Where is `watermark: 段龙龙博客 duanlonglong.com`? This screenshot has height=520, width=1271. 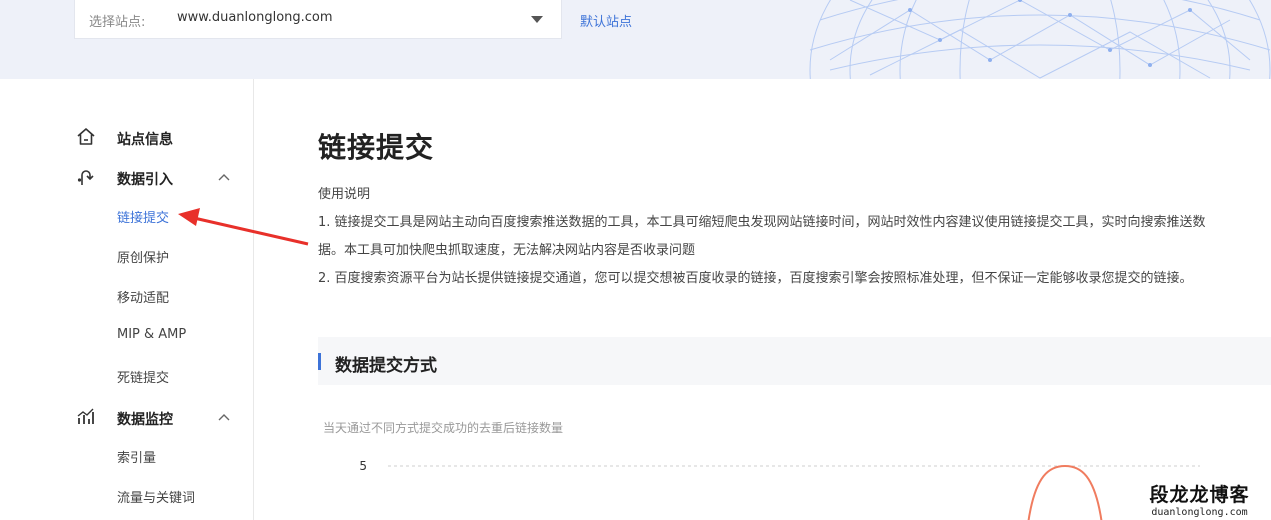
watermark: 段龙龙博客 duanlonglong.com is located at coordinates (1199, 498).